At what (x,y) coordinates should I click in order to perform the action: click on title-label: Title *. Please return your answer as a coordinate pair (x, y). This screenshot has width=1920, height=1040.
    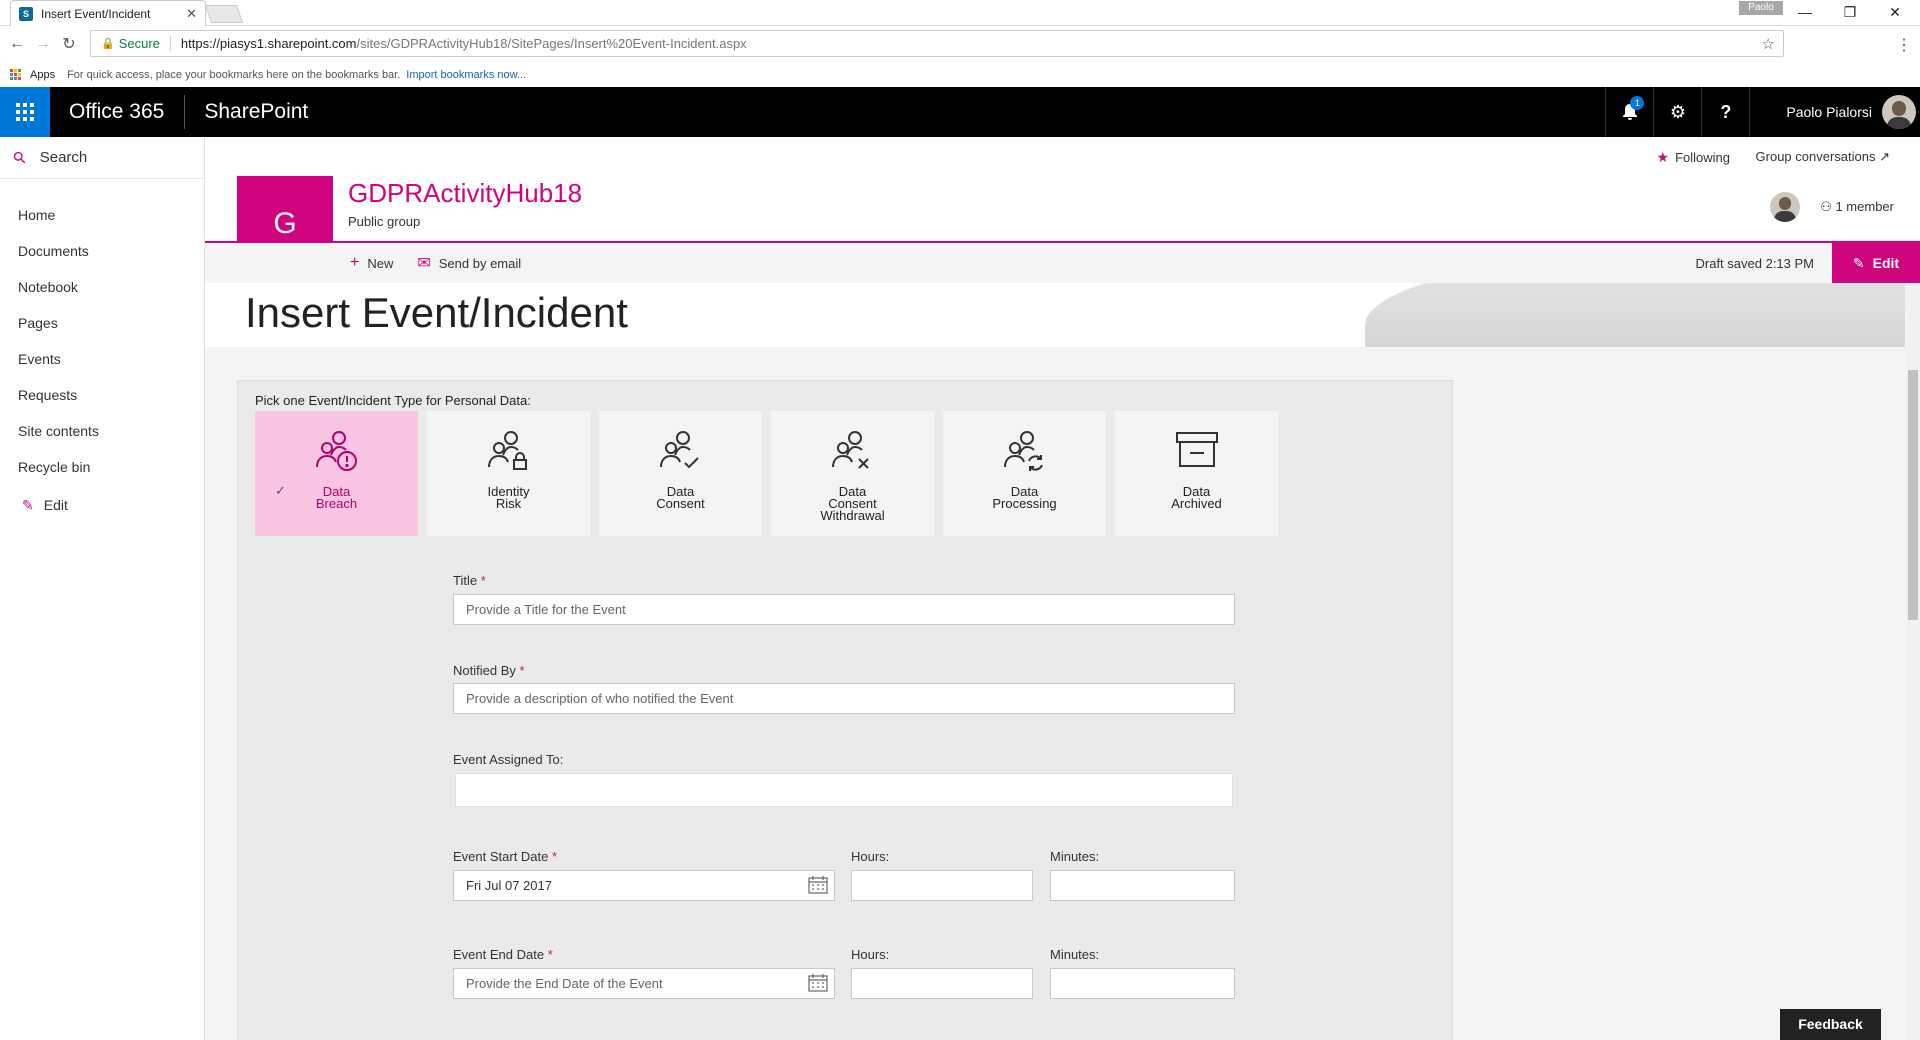
    Looking at the image, I should click on (469, 580).